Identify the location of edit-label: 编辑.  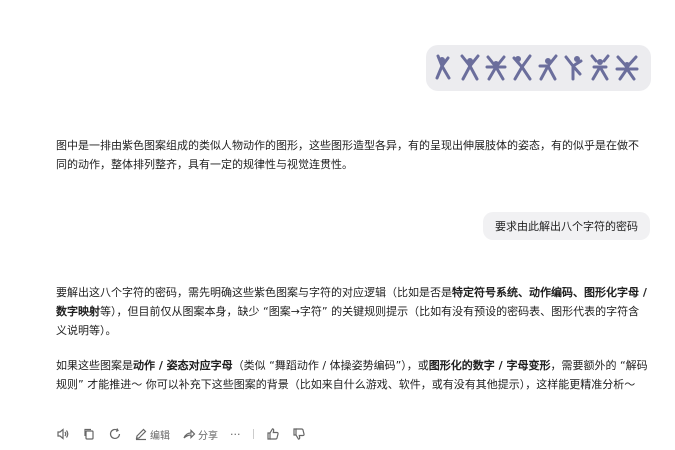
(160, 436).